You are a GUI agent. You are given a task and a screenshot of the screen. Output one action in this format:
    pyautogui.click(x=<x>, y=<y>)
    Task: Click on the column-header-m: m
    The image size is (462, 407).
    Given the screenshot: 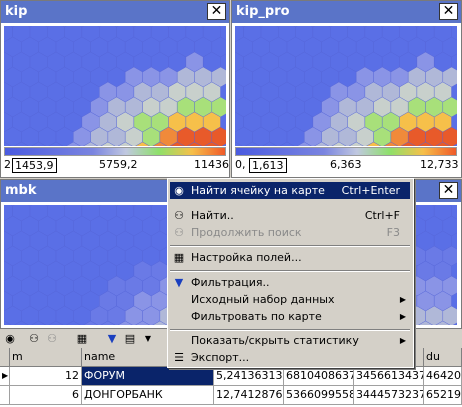 What is the action you would take?
    pyautogui.click(x=46, y=357)
    